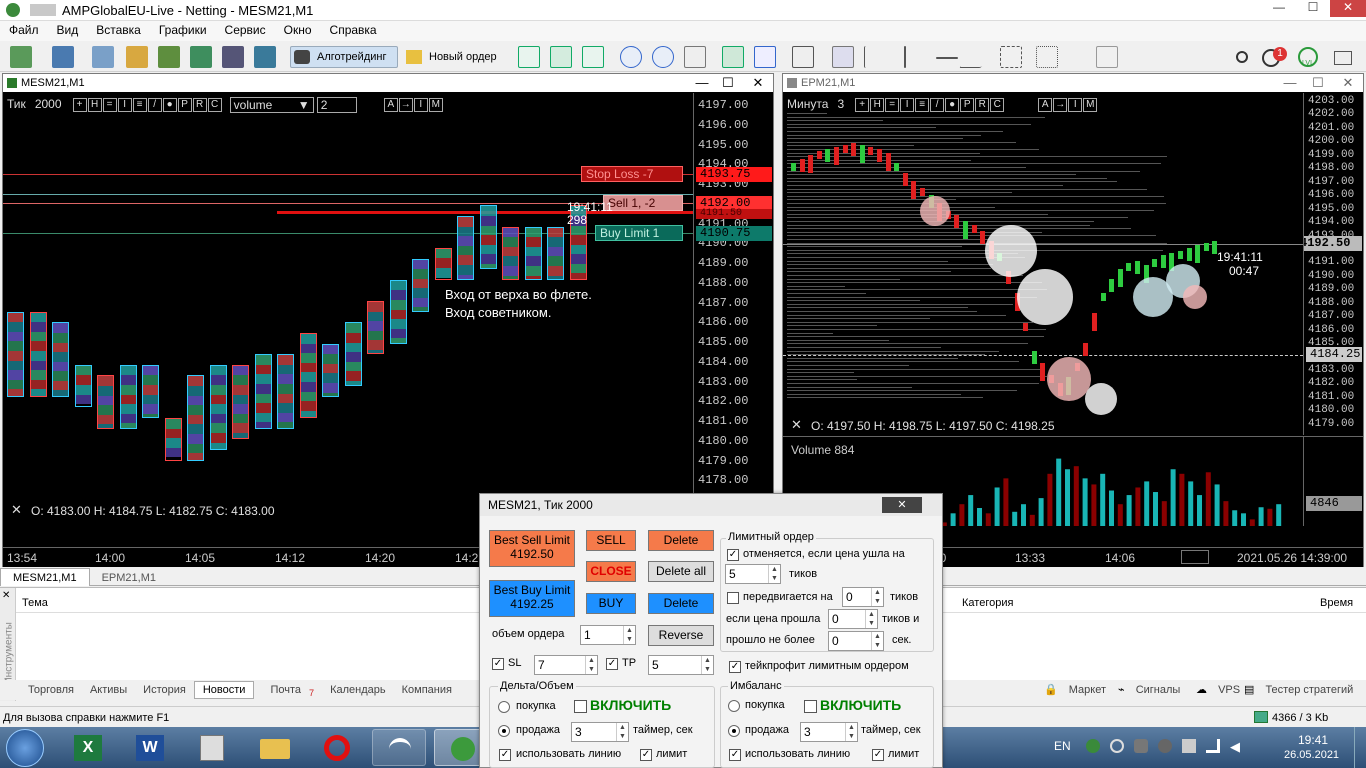 Image resolution: width=1366 pixels, height=768 pixels. Describe the element at coordinates (1360, 747) in the screenshot. I see `show-desktop-button` at that location.